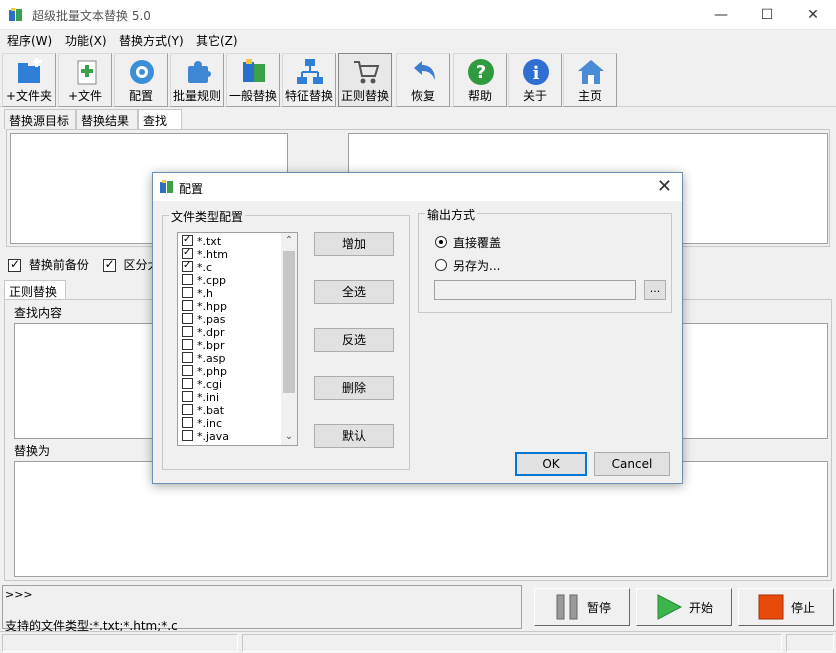  Describe the element at coordinates (632, 464) in the screenshot. I see `cancel-button: Cancel` at that location.